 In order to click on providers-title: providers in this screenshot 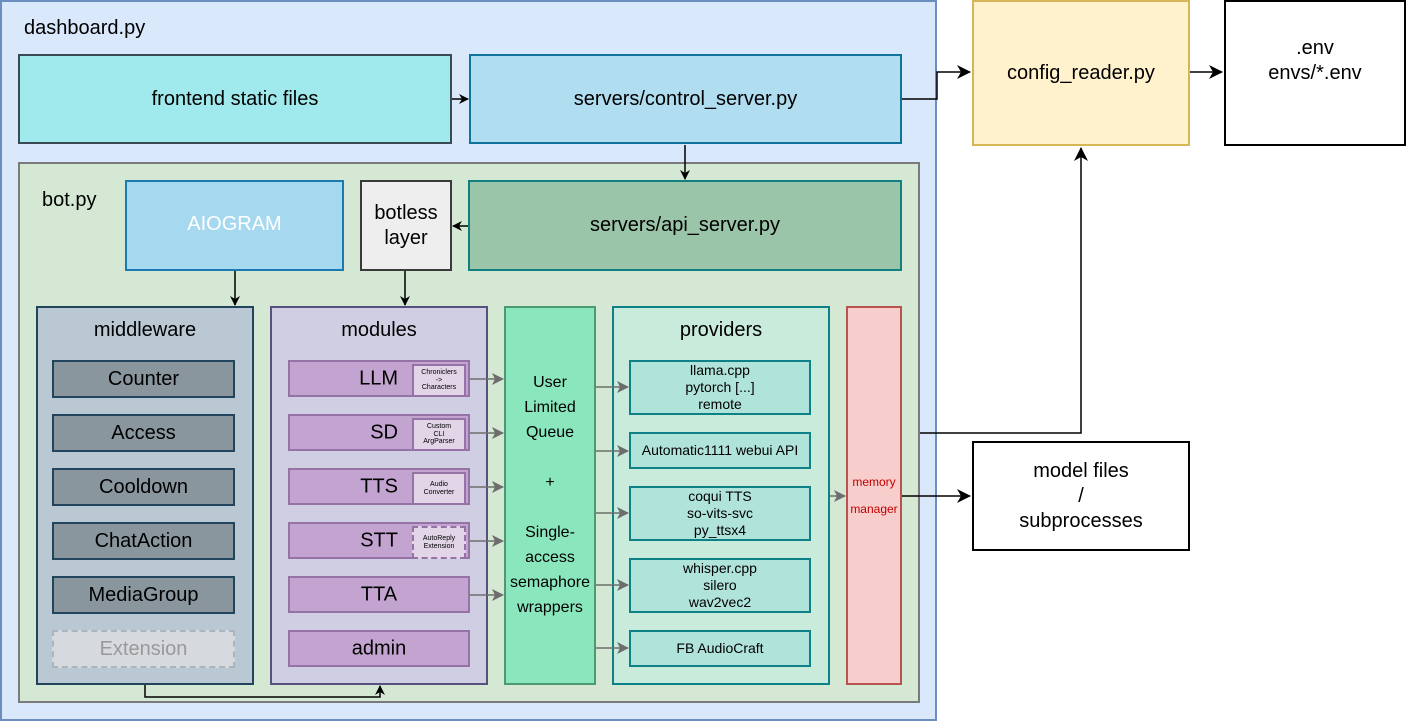, I will do `click(721, 330)`.